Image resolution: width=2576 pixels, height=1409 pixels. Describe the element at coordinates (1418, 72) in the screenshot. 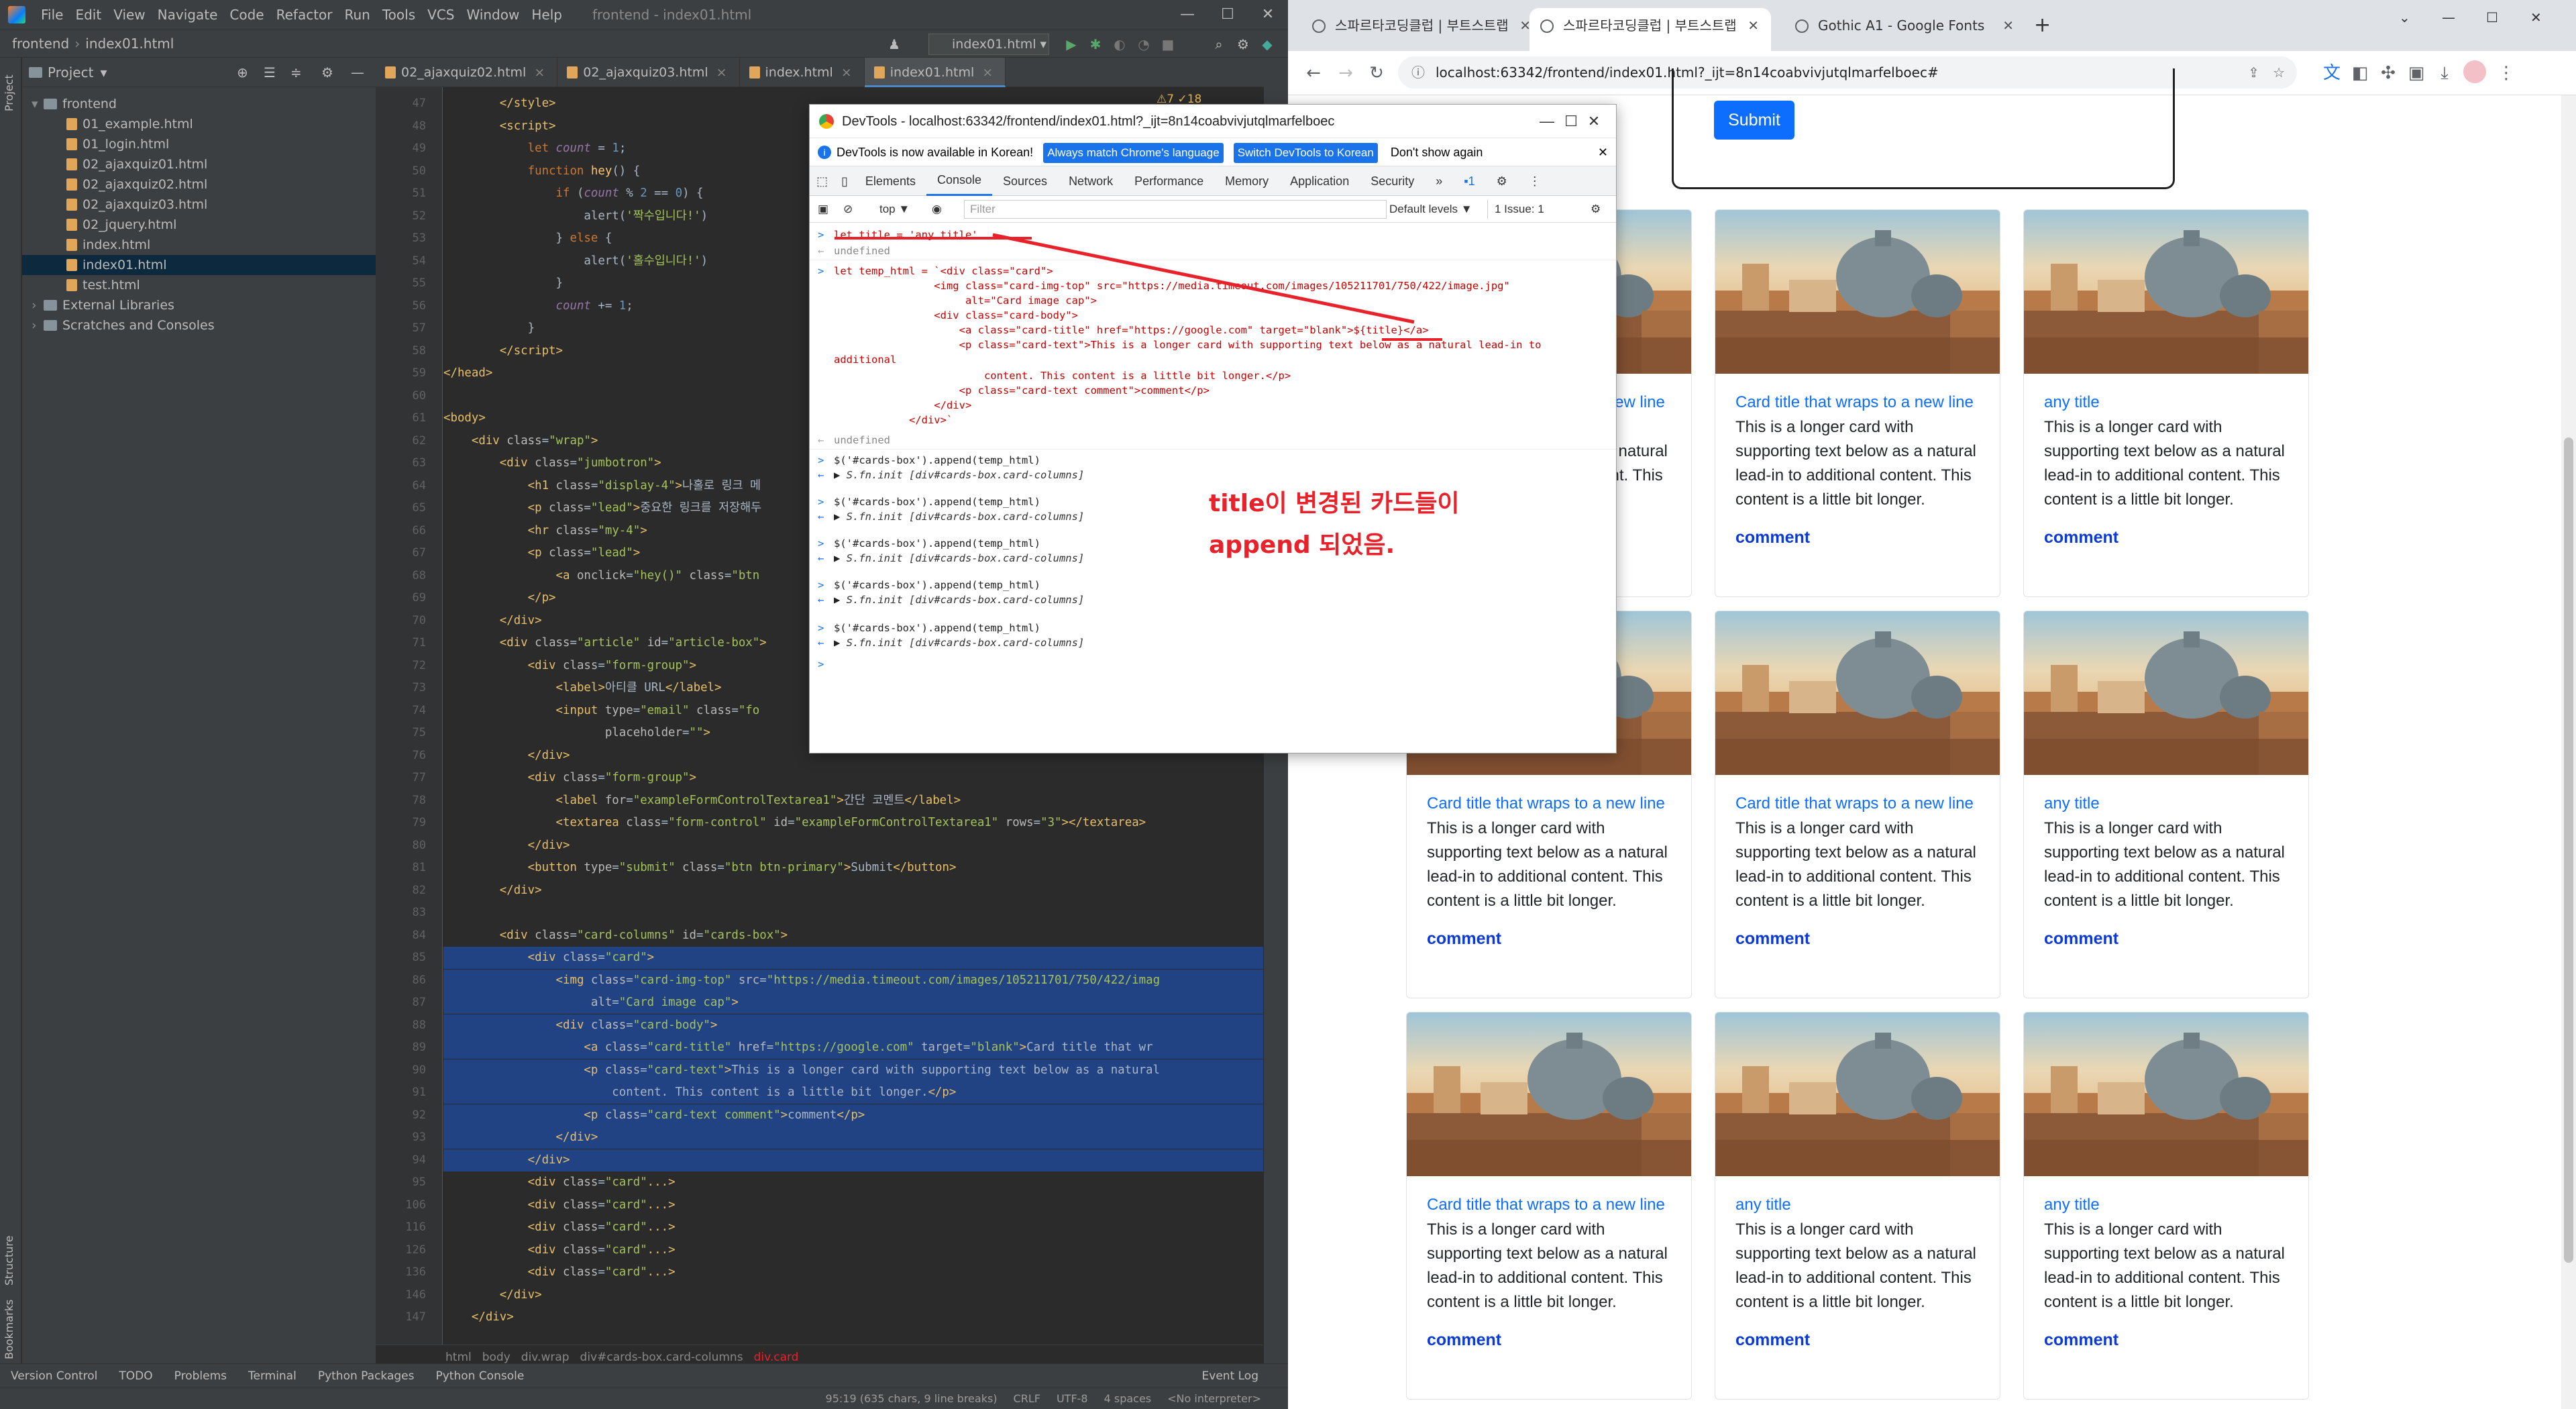

I see `info-icon: ⓘ` at that location.